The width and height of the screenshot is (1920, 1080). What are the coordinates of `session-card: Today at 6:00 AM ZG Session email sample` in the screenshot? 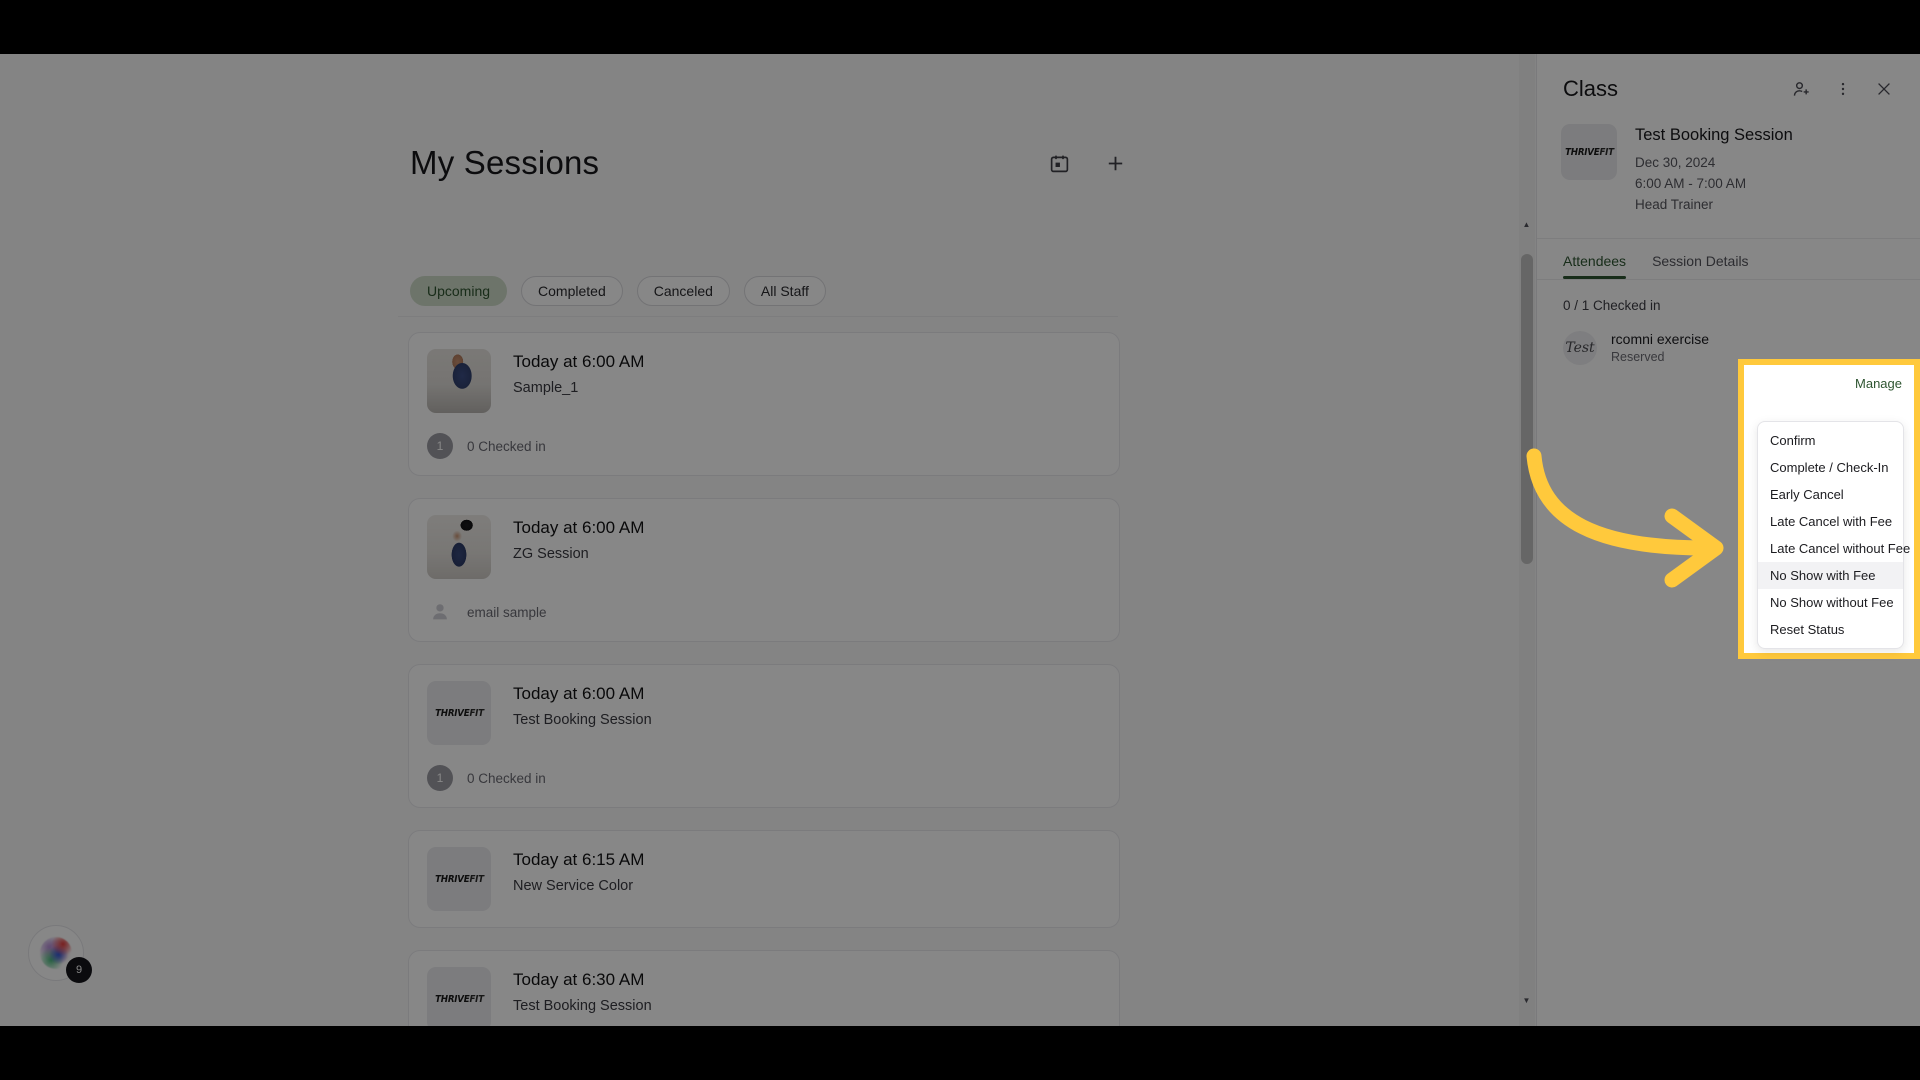 It's located at (764, 570).